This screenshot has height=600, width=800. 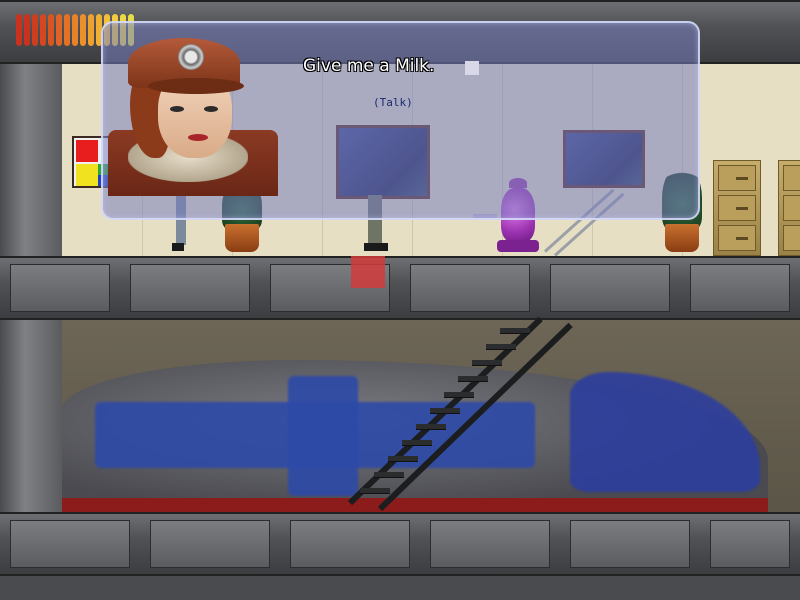 I want to click on dialog-action-label: (Talk), so click(x=393, y=102).